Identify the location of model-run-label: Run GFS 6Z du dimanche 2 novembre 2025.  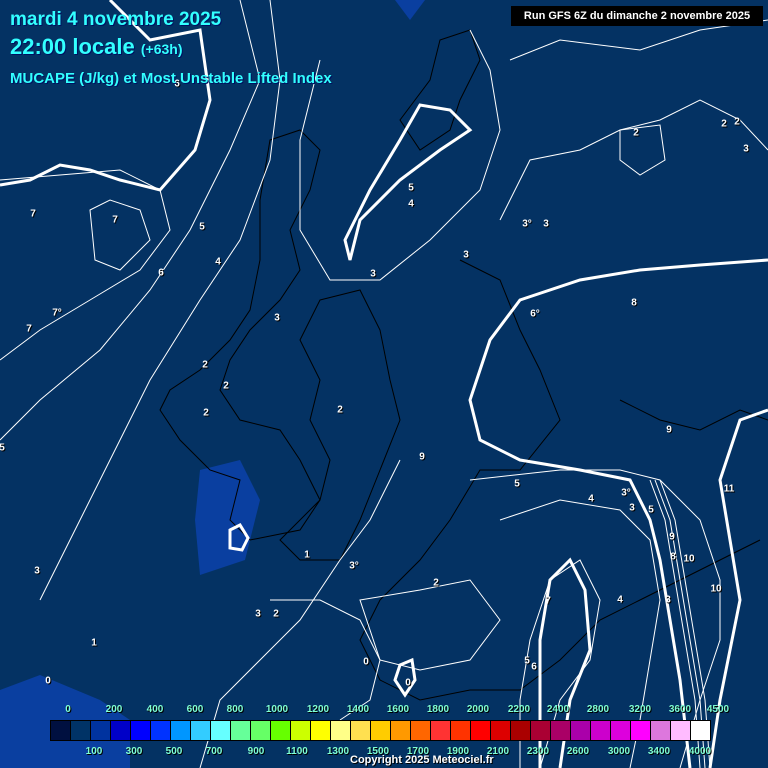
(637, 16).